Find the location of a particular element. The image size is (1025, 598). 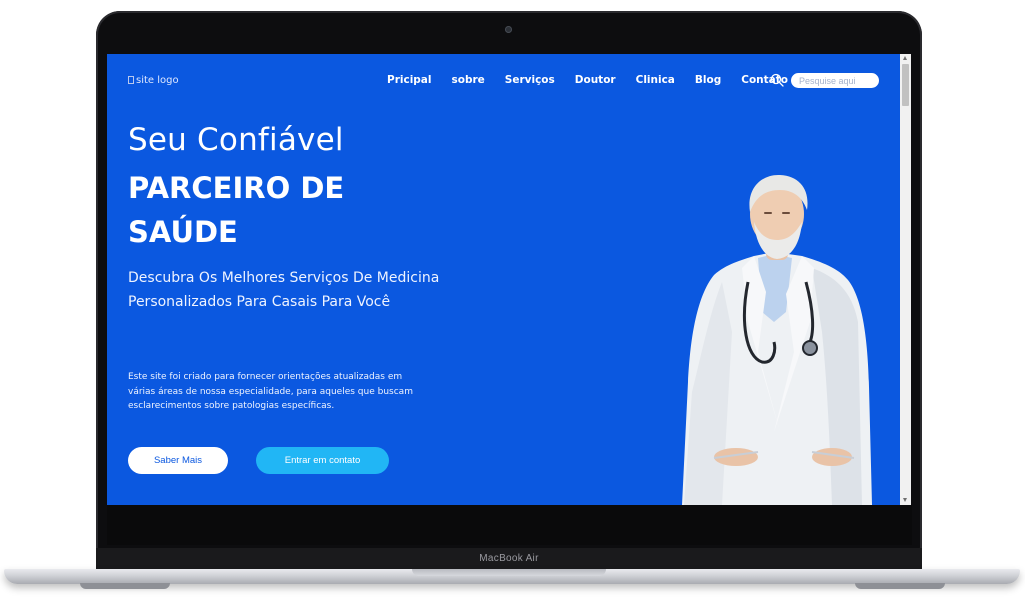

hero-title-light: Seu Confiável is located at coordinates (236, 140).